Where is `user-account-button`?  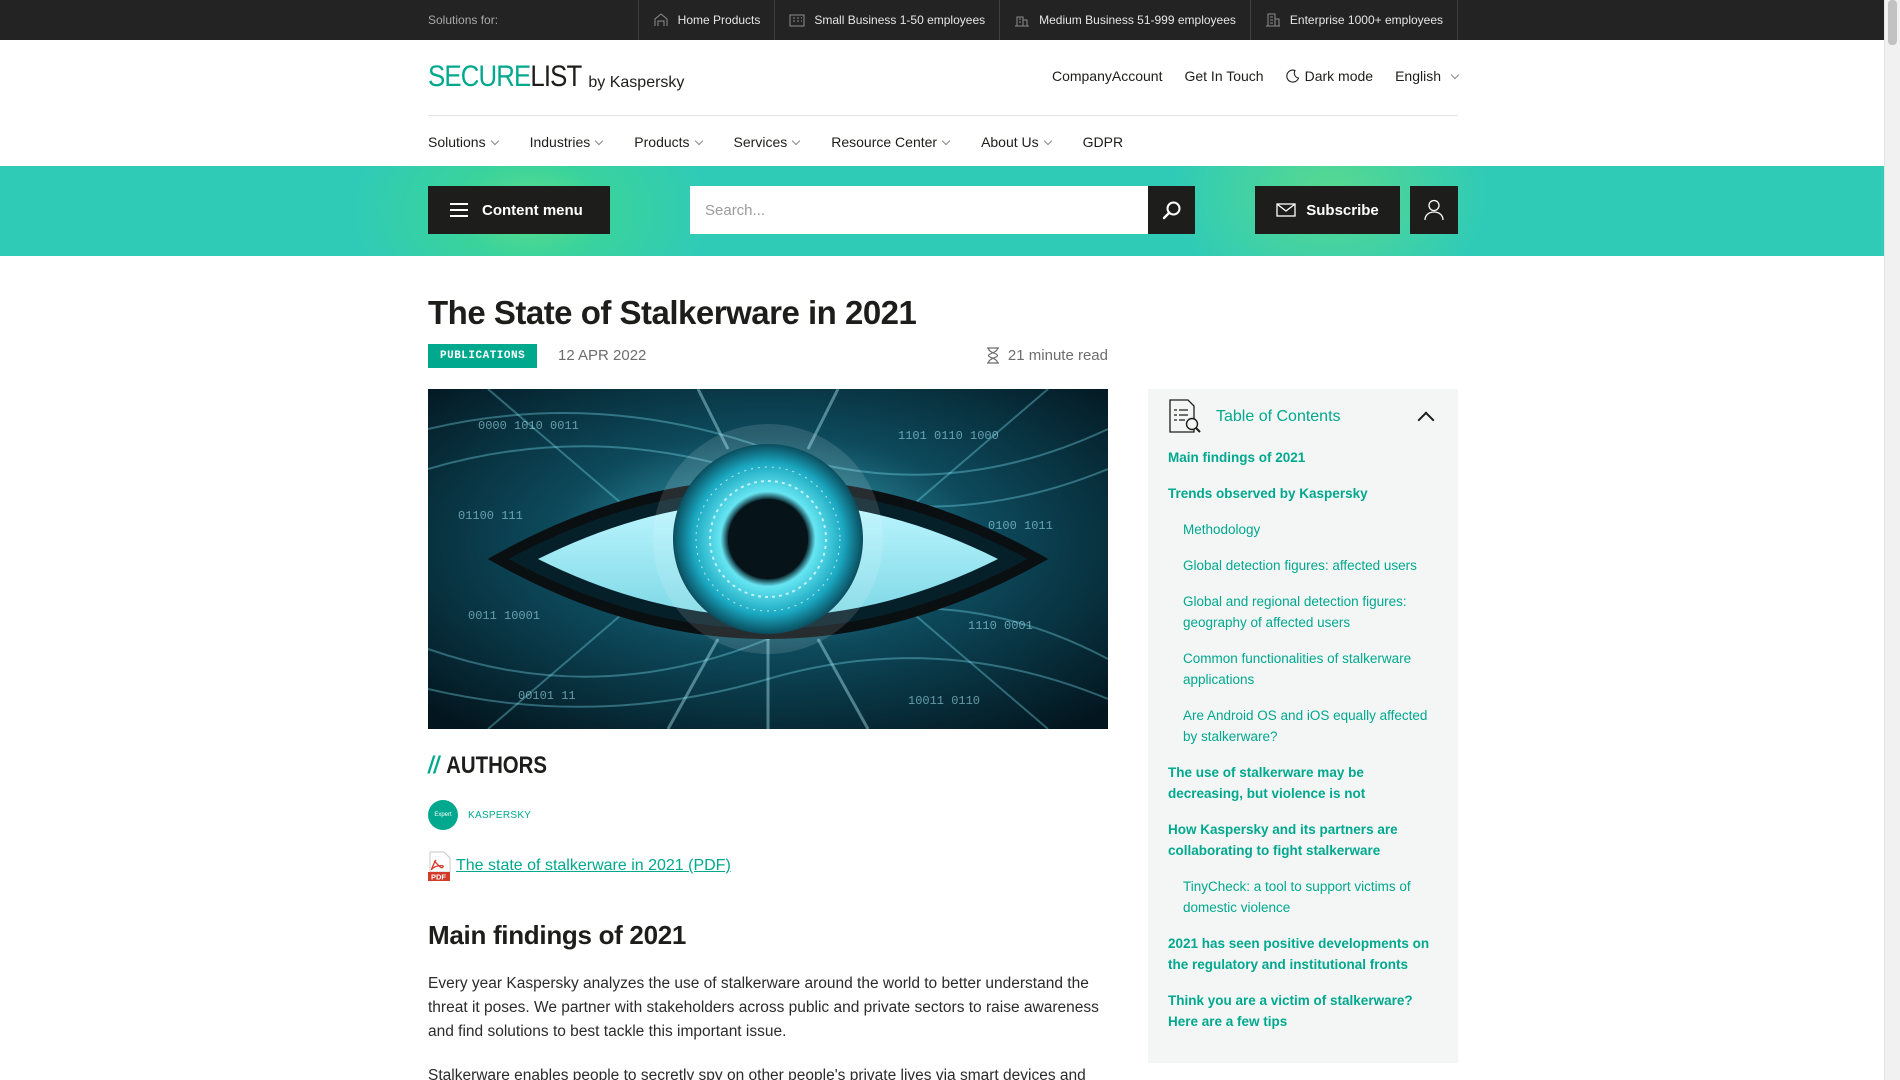 user-account-button is located at coordinates (1434, 210).